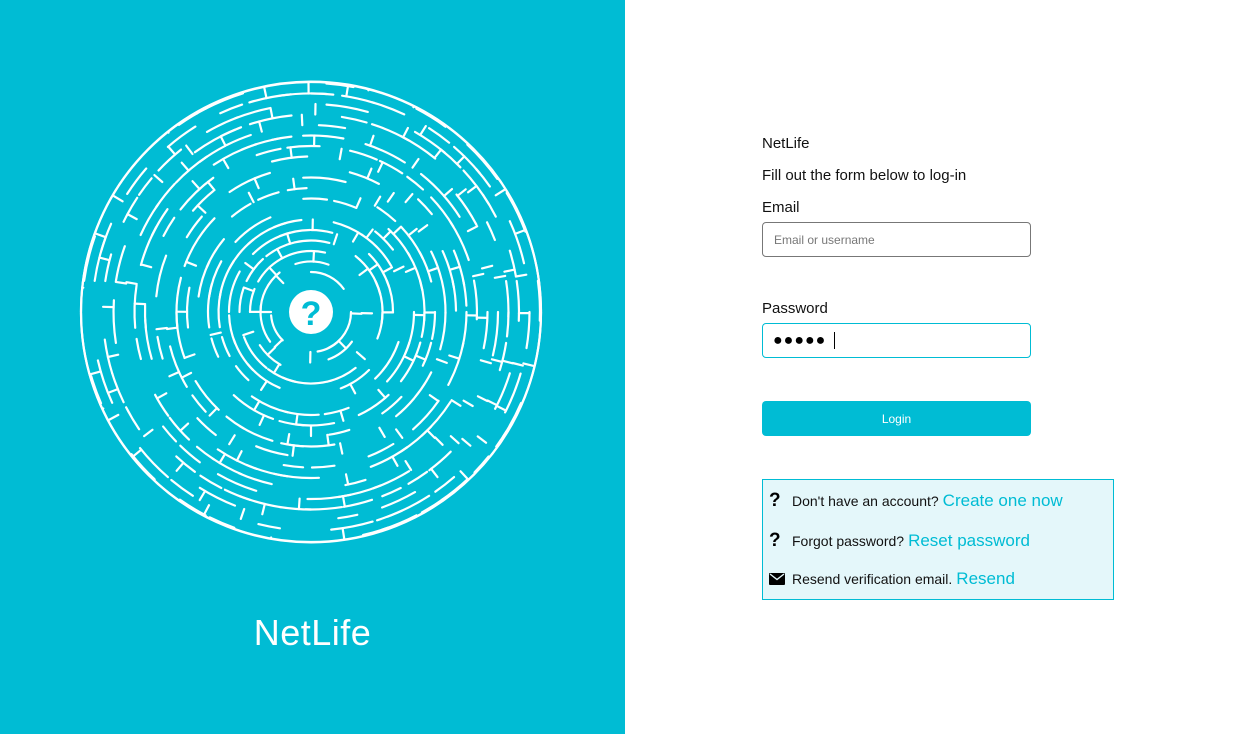 This screenshot has height=734, width=1250. I want to click on brand-title: NetLife, so click(312, 632).